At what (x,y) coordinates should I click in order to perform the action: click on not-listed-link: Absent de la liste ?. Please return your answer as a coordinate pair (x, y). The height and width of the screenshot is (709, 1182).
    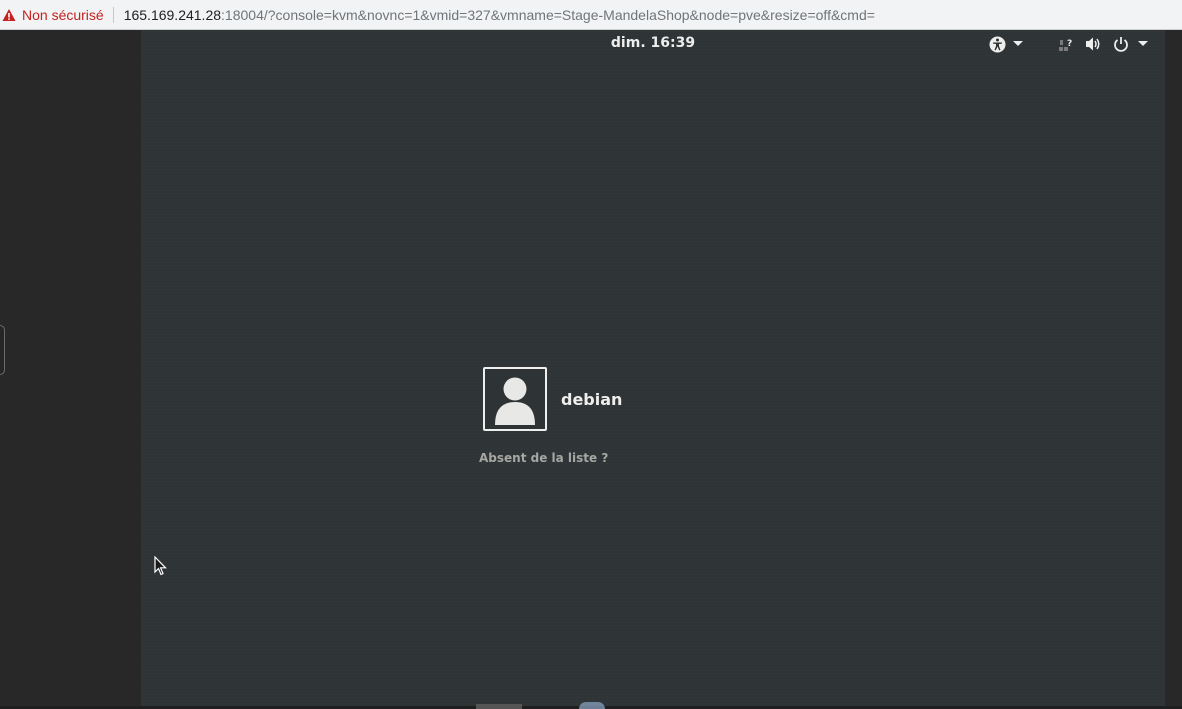
    Looking at the image, I should click on (543, 458).